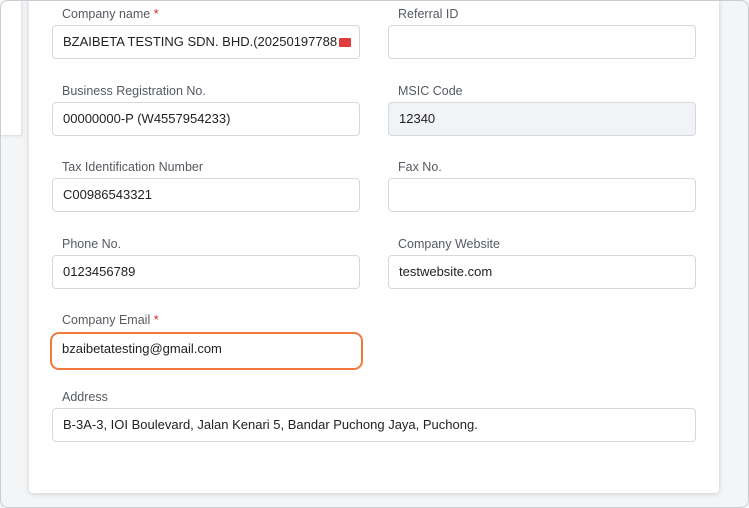 The image size is (749, 508). I want to click on business-reg-input: 00000000-P (W4557954233), so click(206, 119).